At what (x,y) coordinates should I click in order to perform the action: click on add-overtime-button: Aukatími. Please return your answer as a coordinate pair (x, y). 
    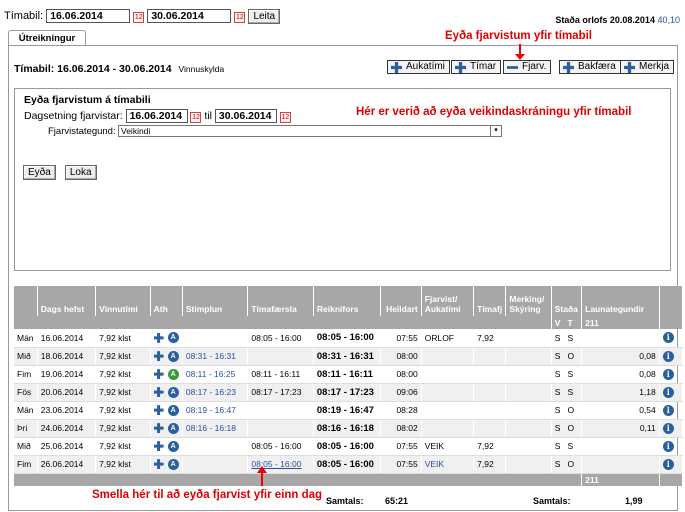
    Looking at the image, I should click on (418, 67).